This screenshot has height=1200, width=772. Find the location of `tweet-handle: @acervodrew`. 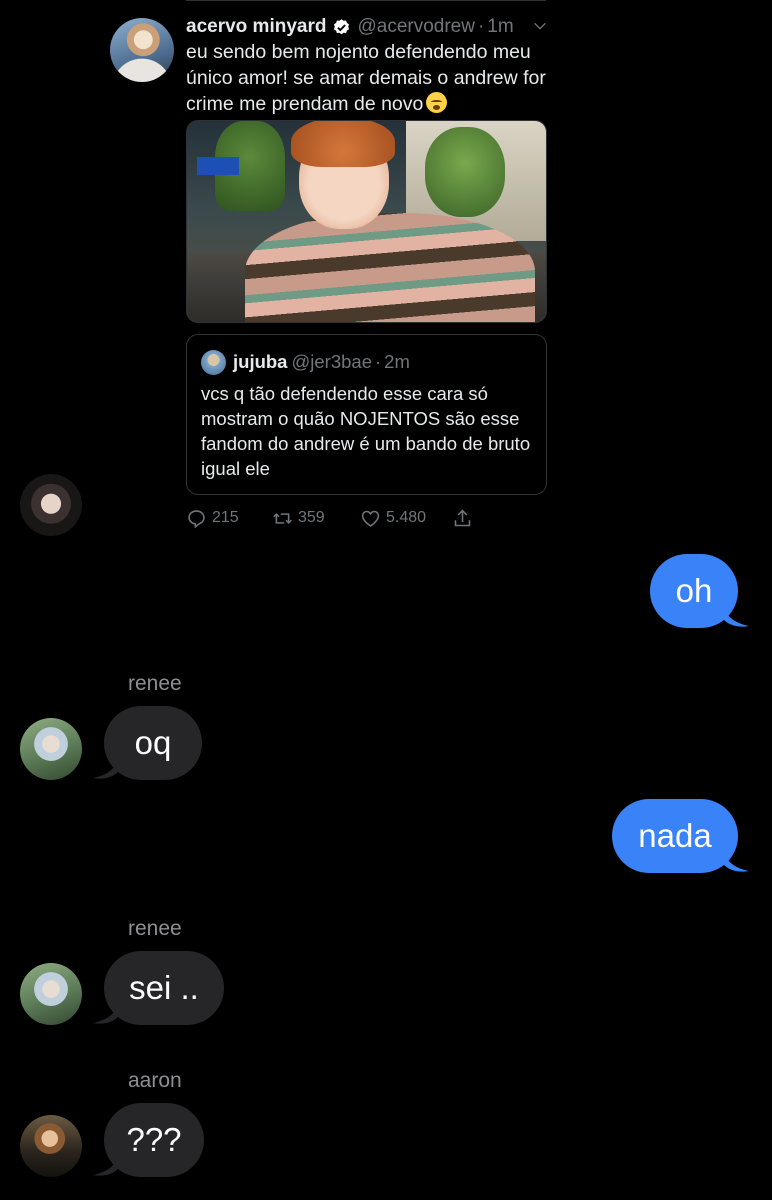

tweet-handle: @acervodrew is located at coordinates (416, 27).